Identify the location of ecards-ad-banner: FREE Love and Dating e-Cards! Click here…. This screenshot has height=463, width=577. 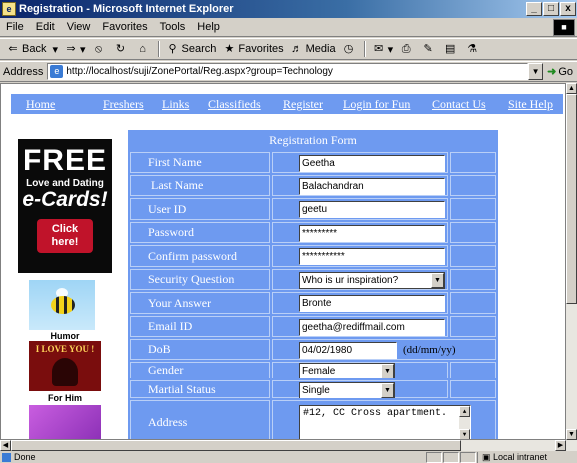
(65, 206).